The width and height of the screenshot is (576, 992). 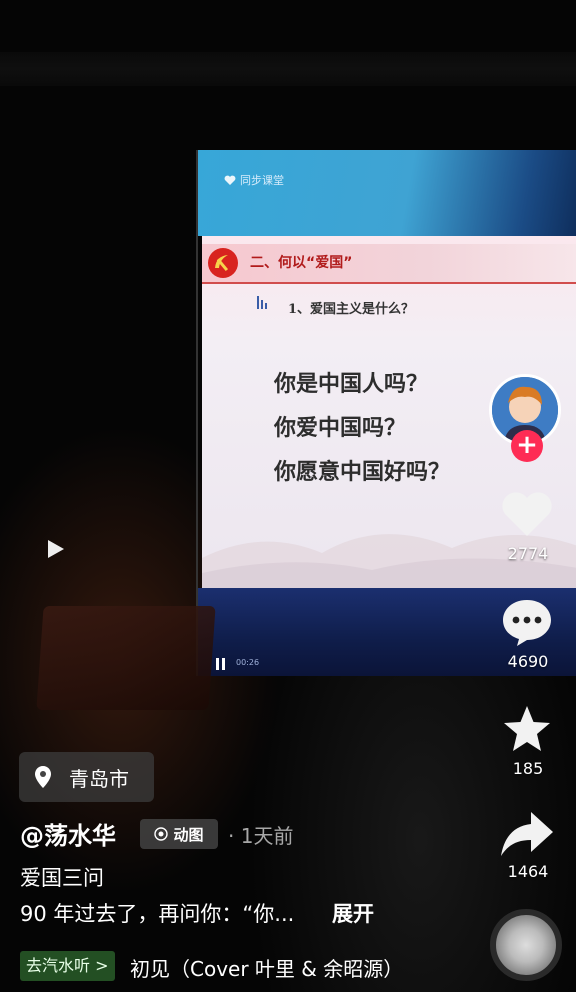 I want to click on question-3: 你愿意中国好吗？, so click(x=362, y=472).